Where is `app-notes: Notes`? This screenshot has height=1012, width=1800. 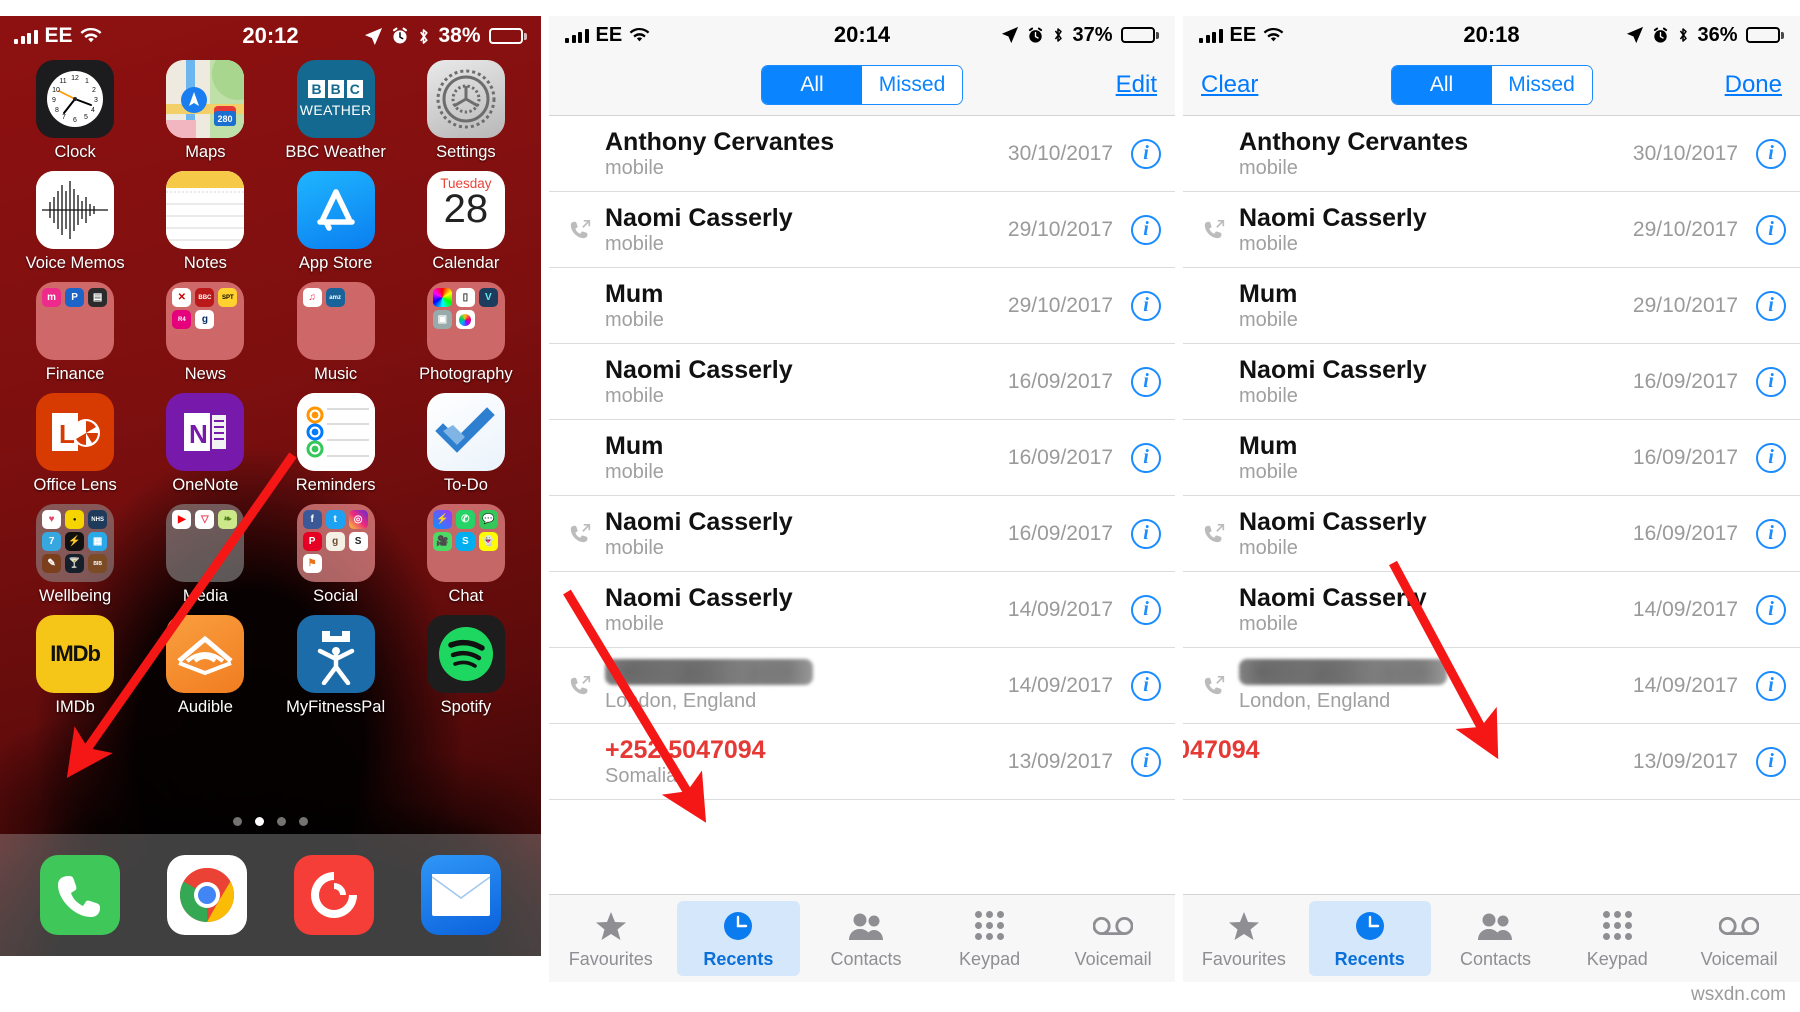 app-notes: Notes is located at coordinates (205, 222).